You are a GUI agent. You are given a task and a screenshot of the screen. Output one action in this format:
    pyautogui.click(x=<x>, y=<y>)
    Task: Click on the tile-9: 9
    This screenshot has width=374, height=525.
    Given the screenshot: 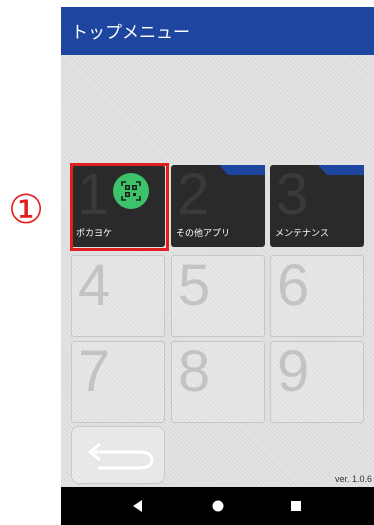 What is the action you would take?
    pyautogui.click(x=317, y=381)
    